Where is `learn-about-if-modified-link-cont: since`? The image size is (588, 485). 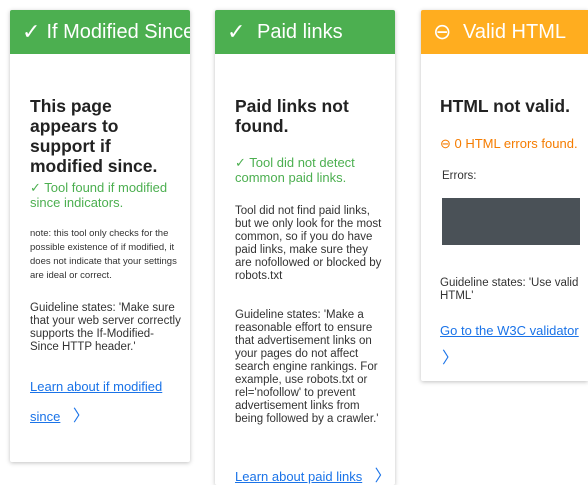 learn-about-if-modified-link-cont: since is located at coordinates (45, 416).